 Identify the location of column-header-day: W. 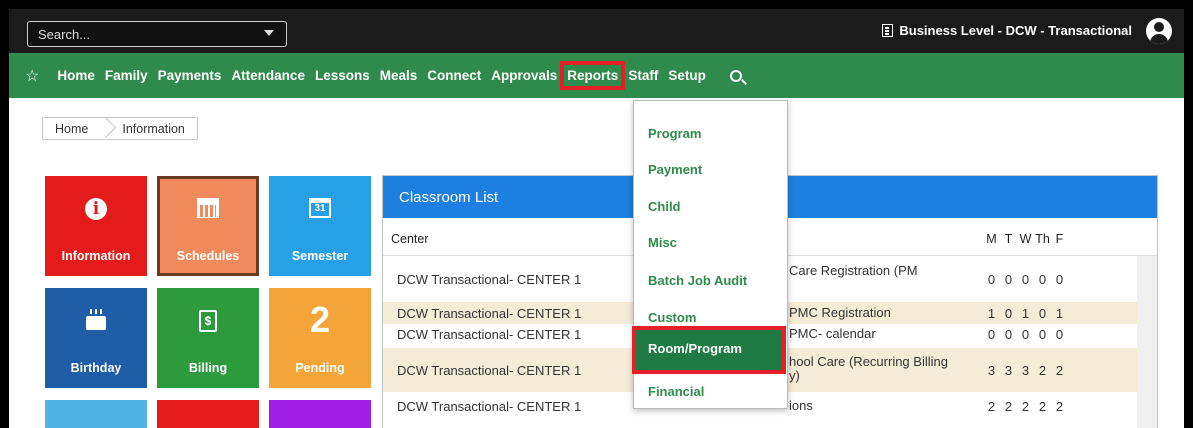
(1025, 239).